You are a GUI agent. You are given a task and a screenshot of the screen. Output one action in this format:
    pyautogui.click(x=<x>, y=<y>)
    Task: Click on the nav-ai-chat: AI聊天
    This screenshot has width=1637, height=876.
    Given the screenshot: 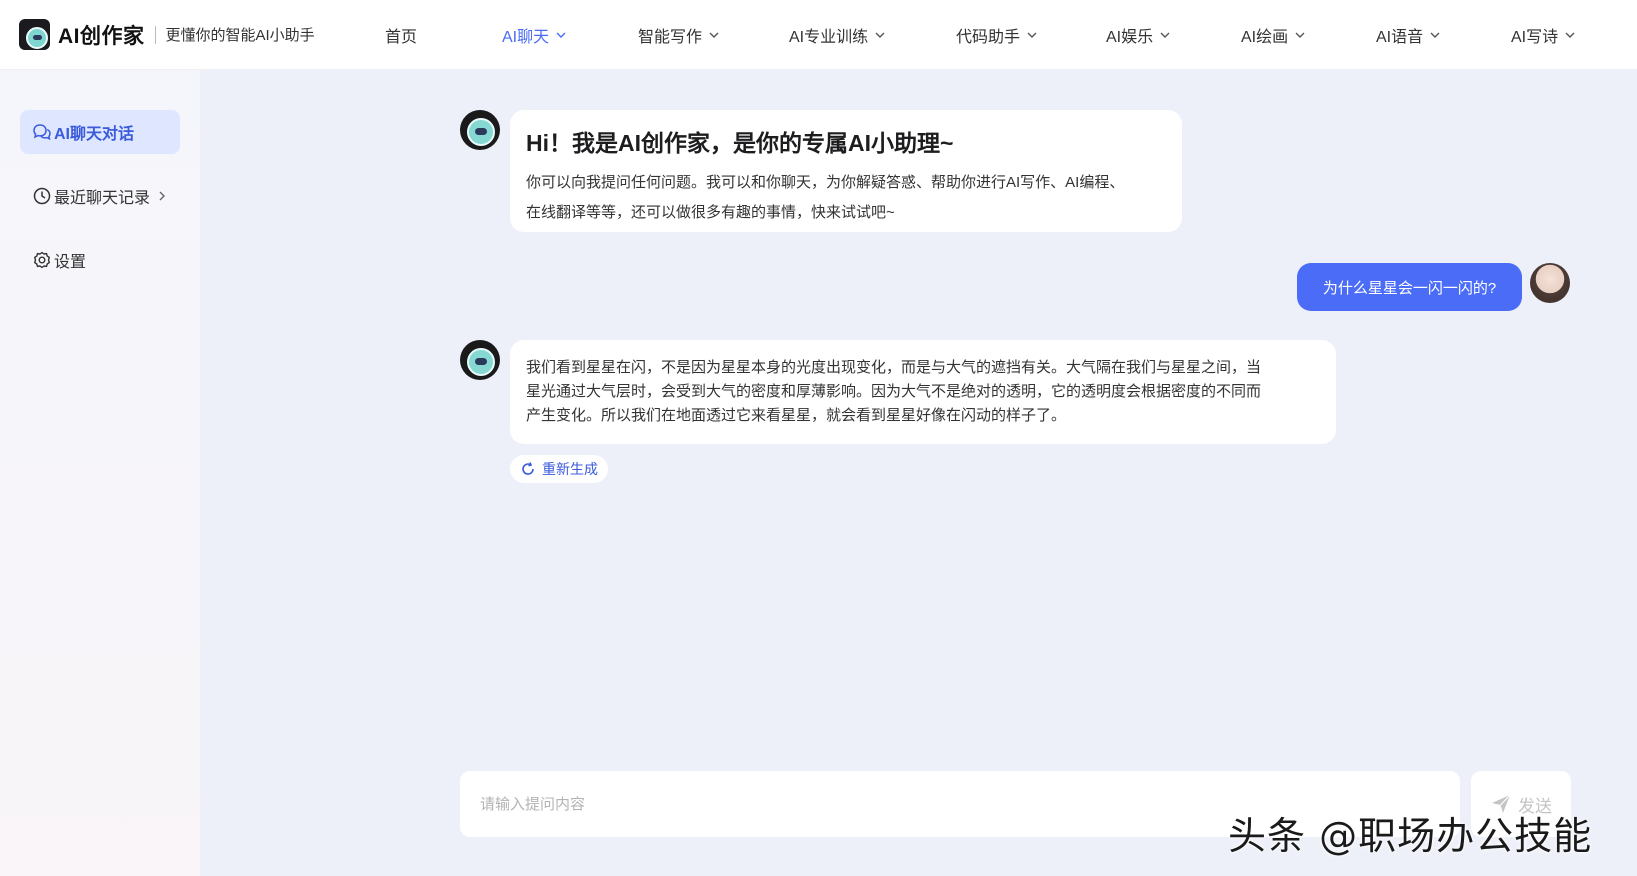 What is the action you would take?
    pyautogui.click(x=534, y=35)
    